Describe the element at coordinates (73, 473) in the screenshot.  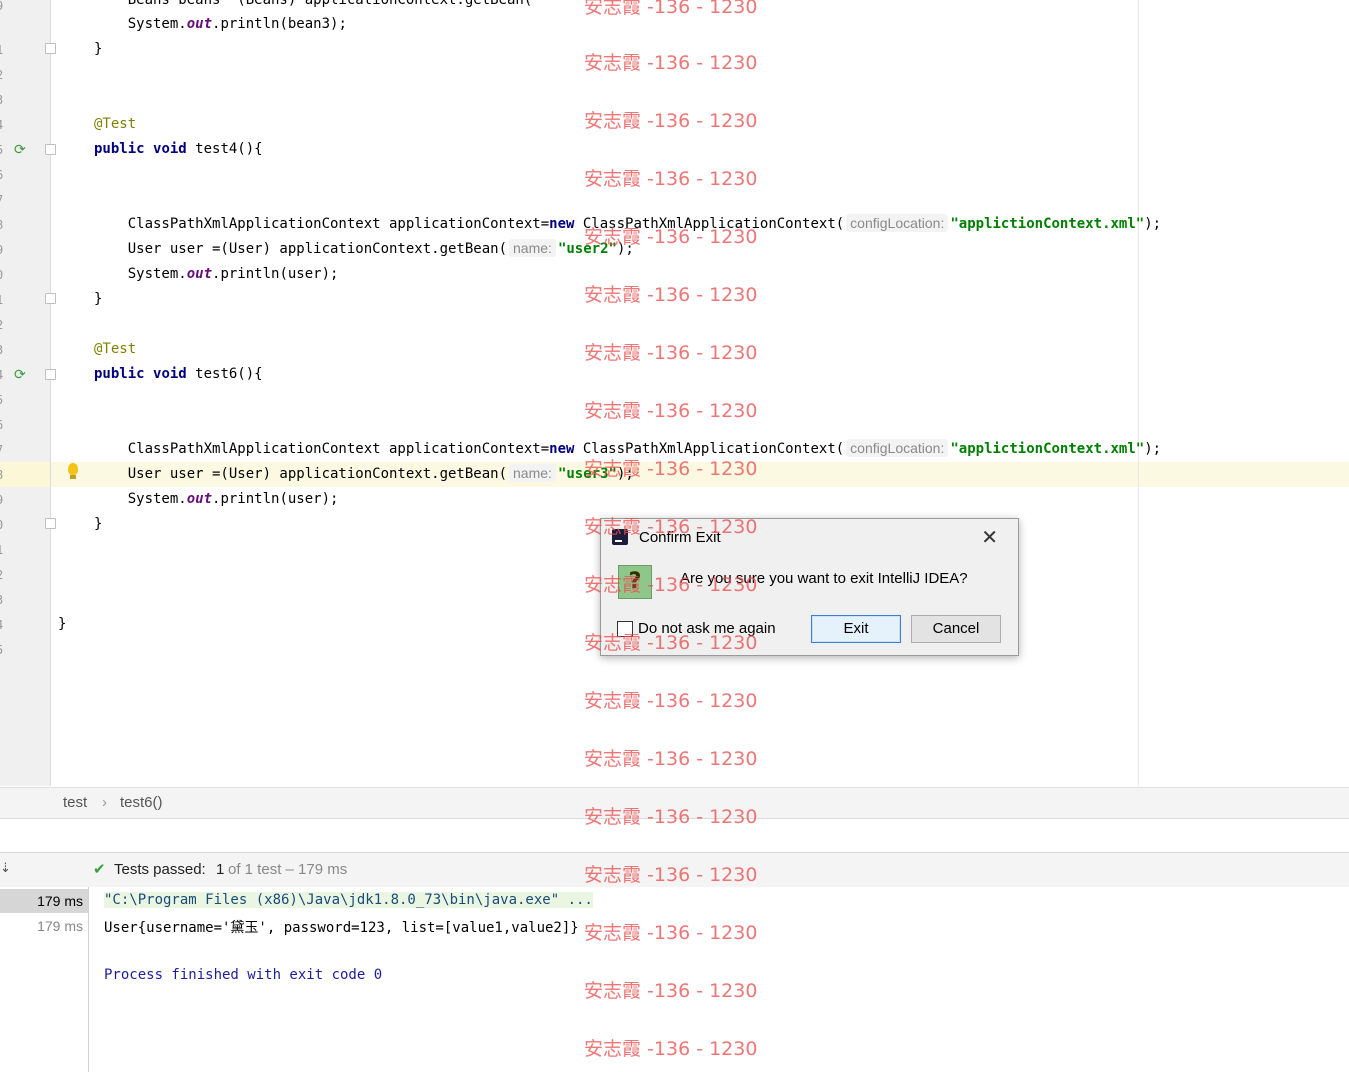
I see `intention-bulb-icon` at that location.